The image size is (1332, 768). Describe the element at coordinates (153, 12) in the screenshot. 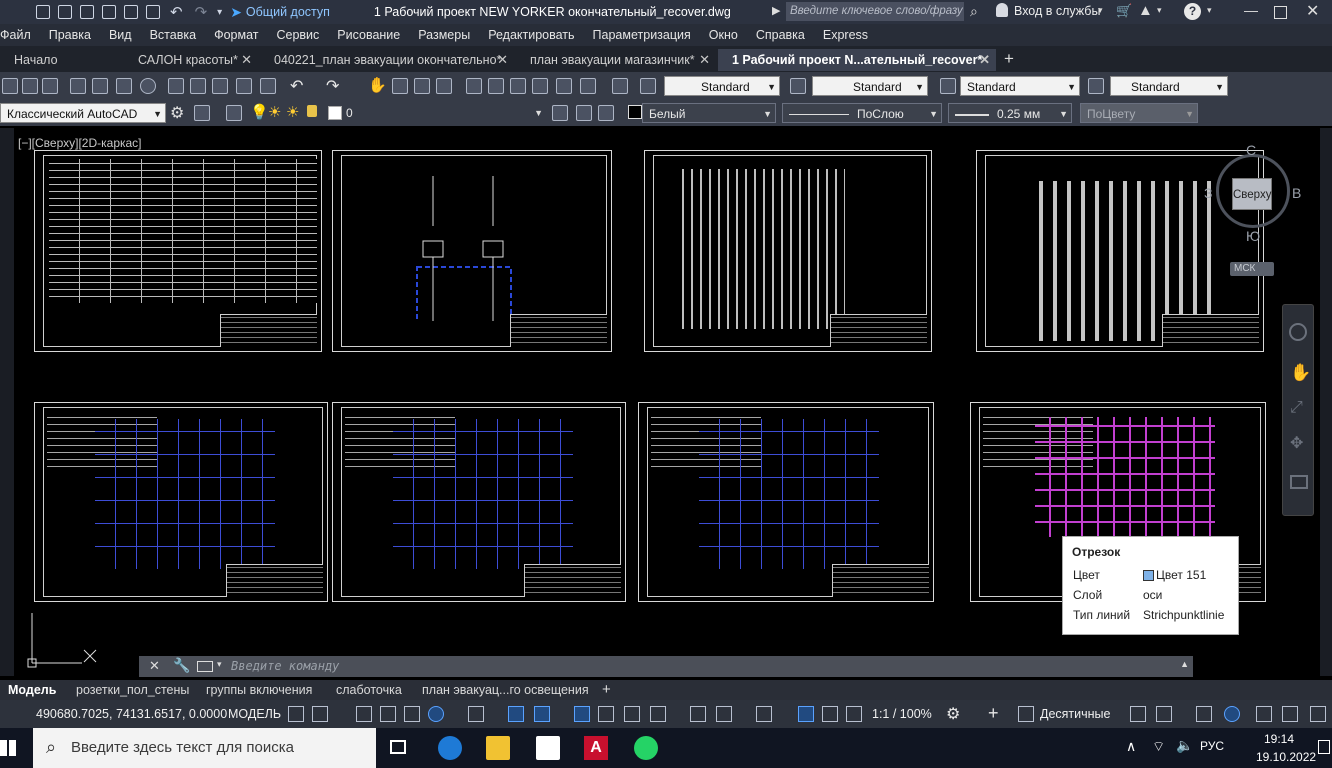

I see `print-icon` at that location.